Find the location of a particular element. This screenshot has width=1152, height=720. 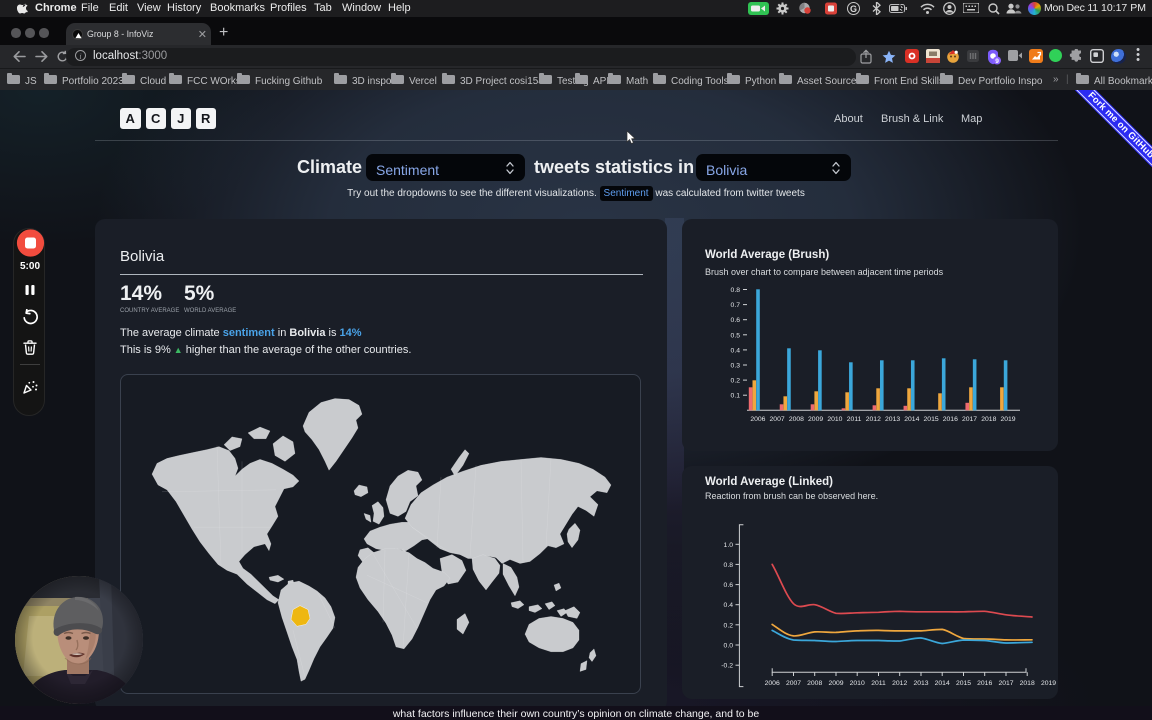

svg-text: 0.7 is located at coordinates (736, 305).